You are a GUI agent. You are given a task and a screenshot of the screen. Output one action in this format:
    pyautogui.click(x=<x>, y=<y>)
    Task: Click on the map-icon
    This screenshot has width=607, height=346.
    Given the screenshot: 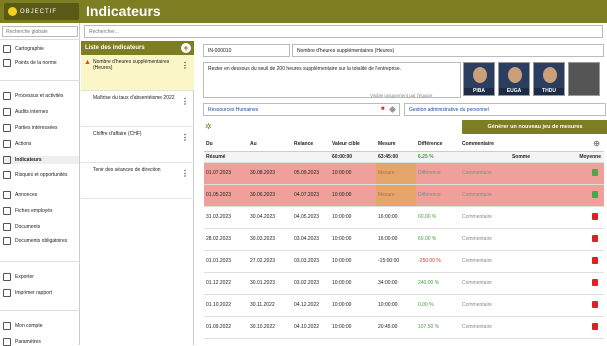 What is the action you would take?
    pyautogui.click(x=7, y=49)
    